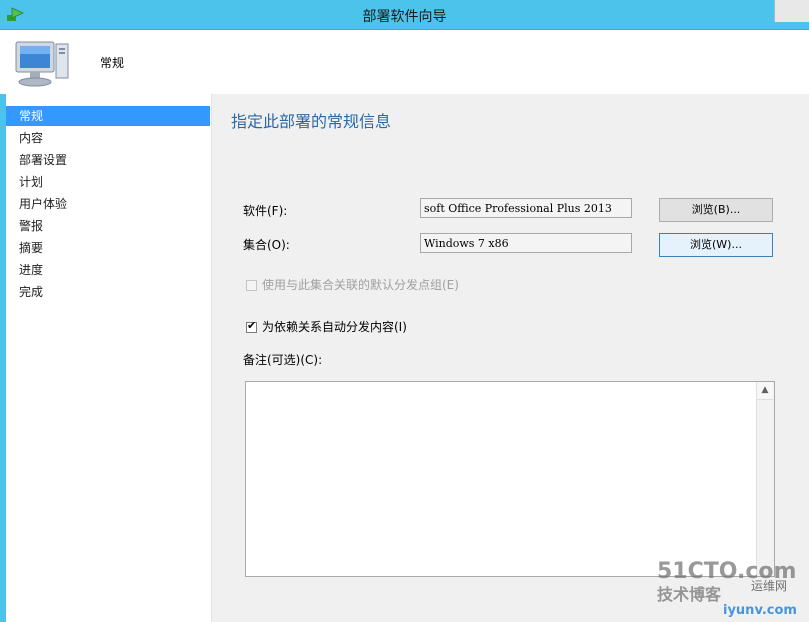 The width and height of the screenshot is (809, 622). Describe the element at coordinates (526, 243) in the screenshot. I see `collection-field: Windows 7 x86` at that location.